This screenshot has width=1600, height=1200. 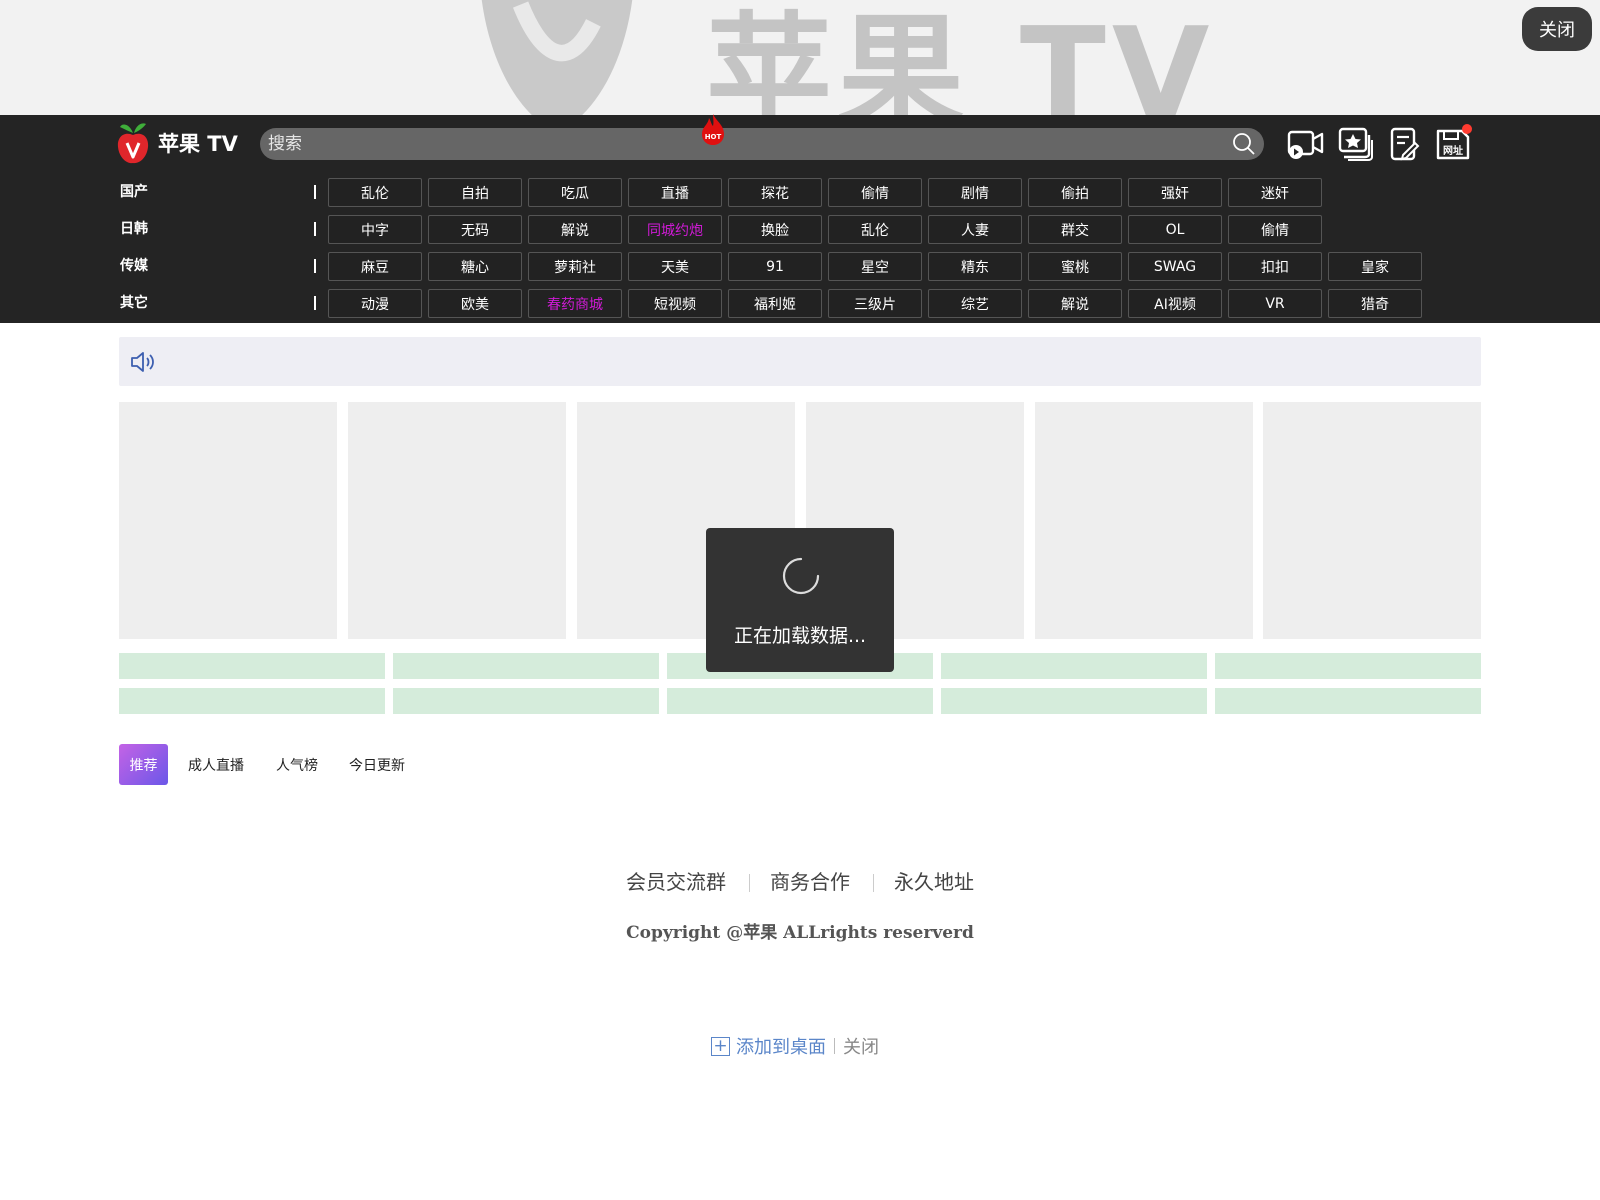 What do you see at coordinates (800, 933) in the screenshot?
I see `copyright-text: Copyright @苹果 ALLrights reserverd` at bounding box center [800, 933].